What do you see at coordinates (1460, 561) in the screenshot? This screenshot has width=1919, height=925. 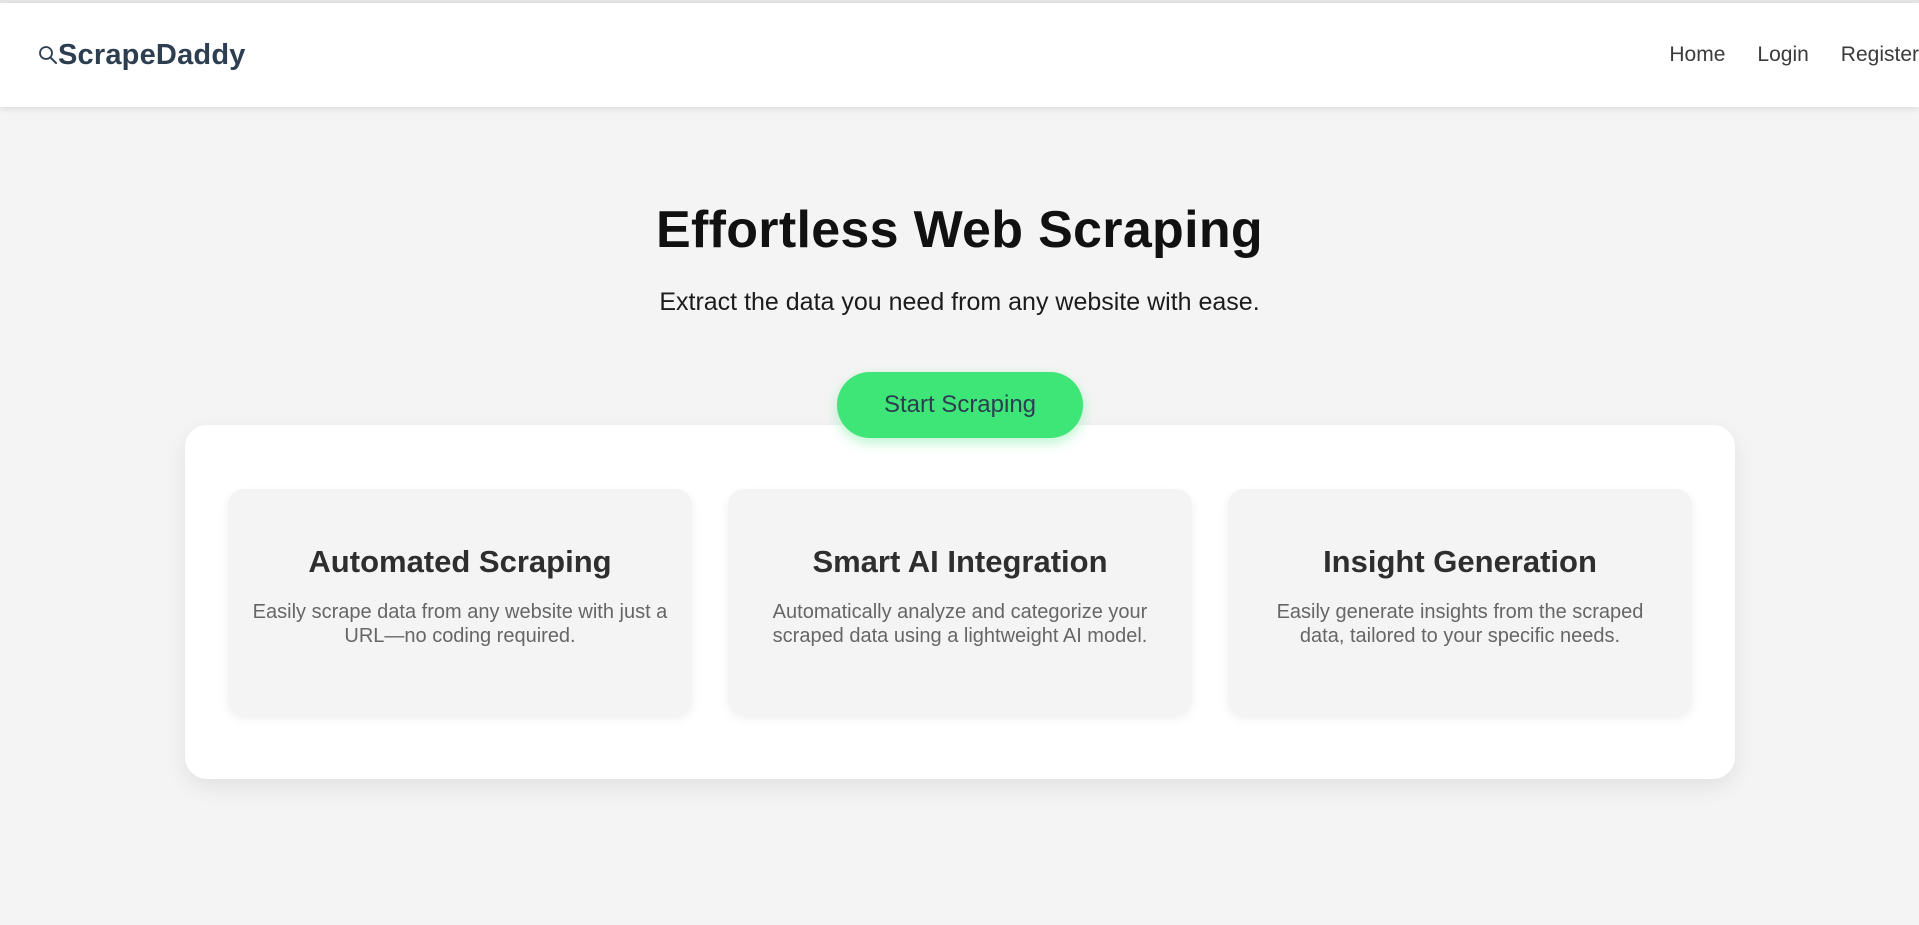 I see `feature-title: Insight Generation` at bounding box center [1460, 561].